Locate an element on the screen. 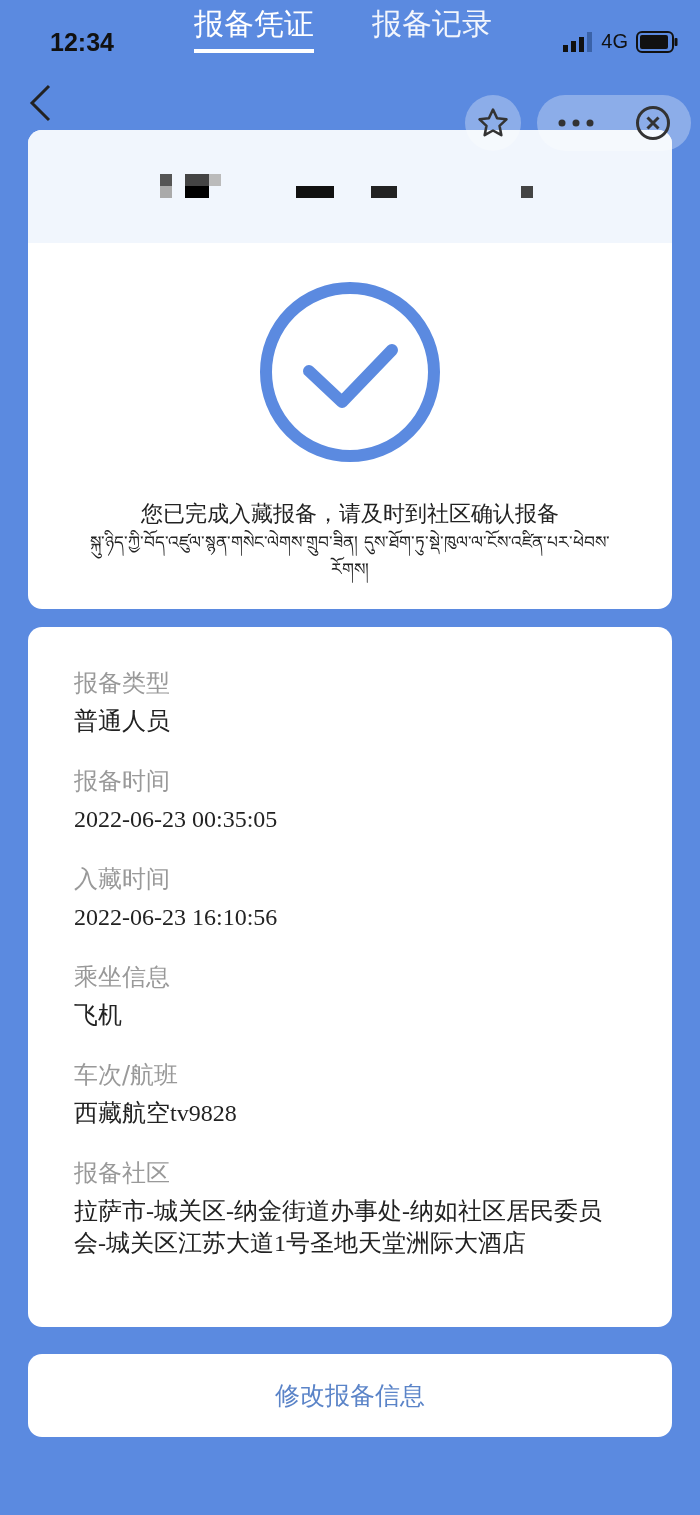  close-icon is located at coordinates (652, 123).